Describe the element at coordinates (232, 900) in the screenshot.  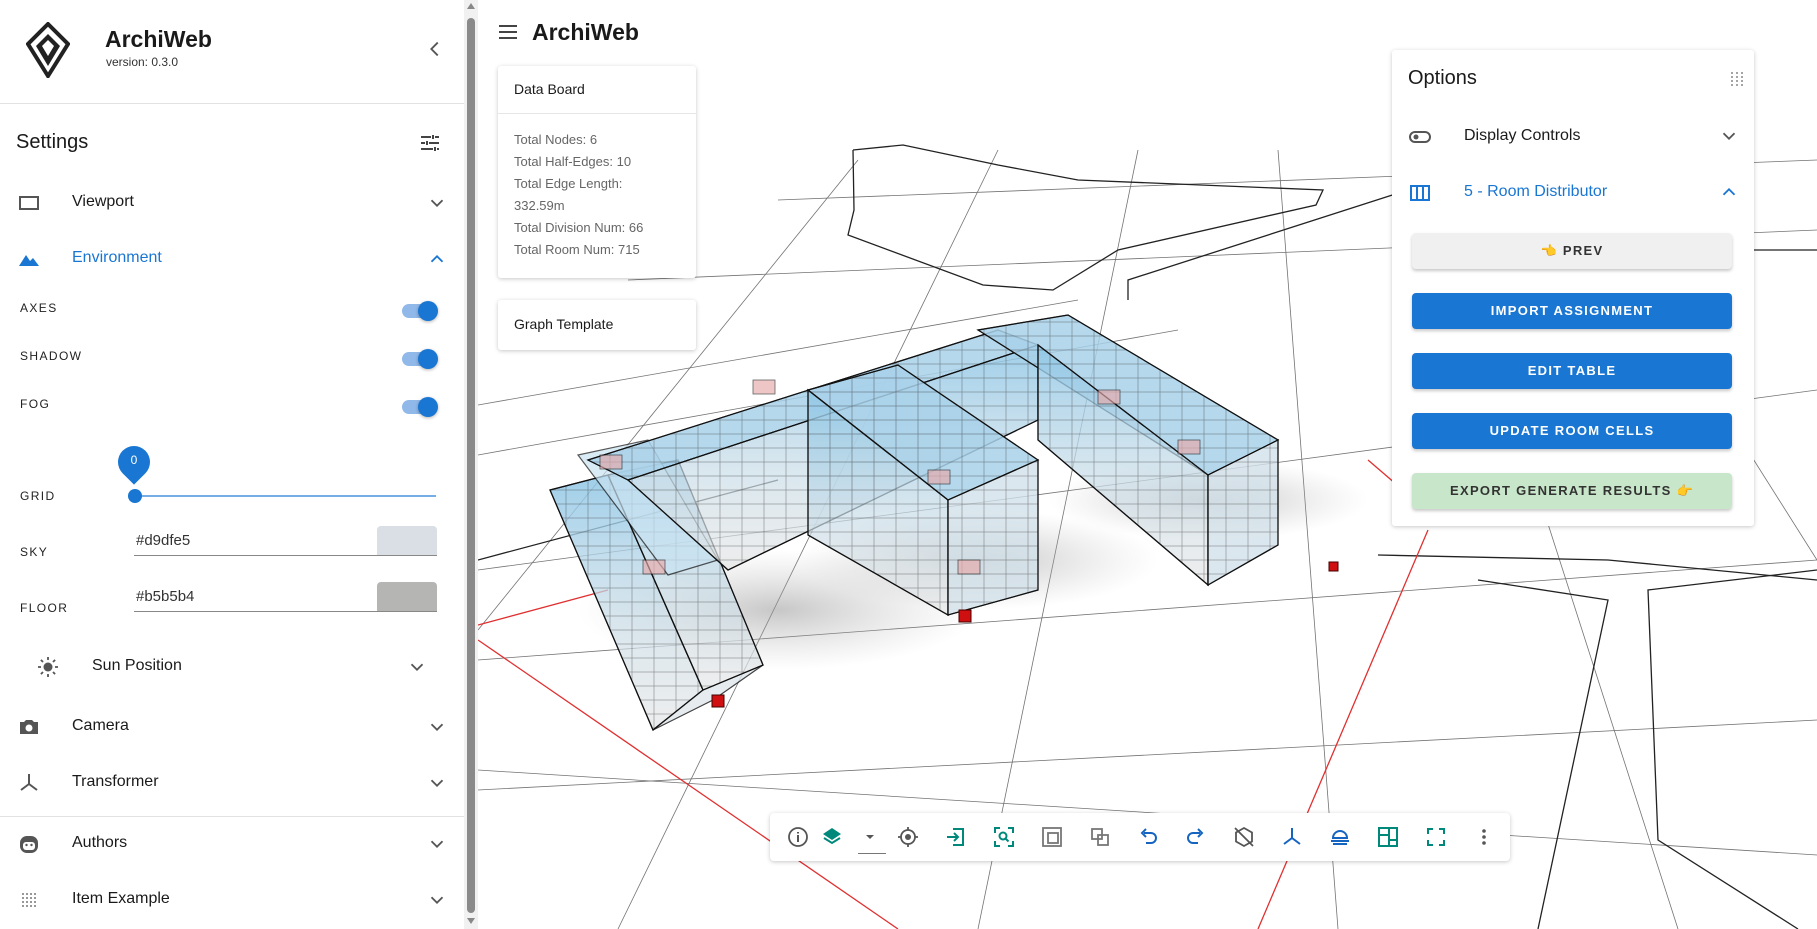
I see `sidebar-item-item-example: Item Example` at that location.